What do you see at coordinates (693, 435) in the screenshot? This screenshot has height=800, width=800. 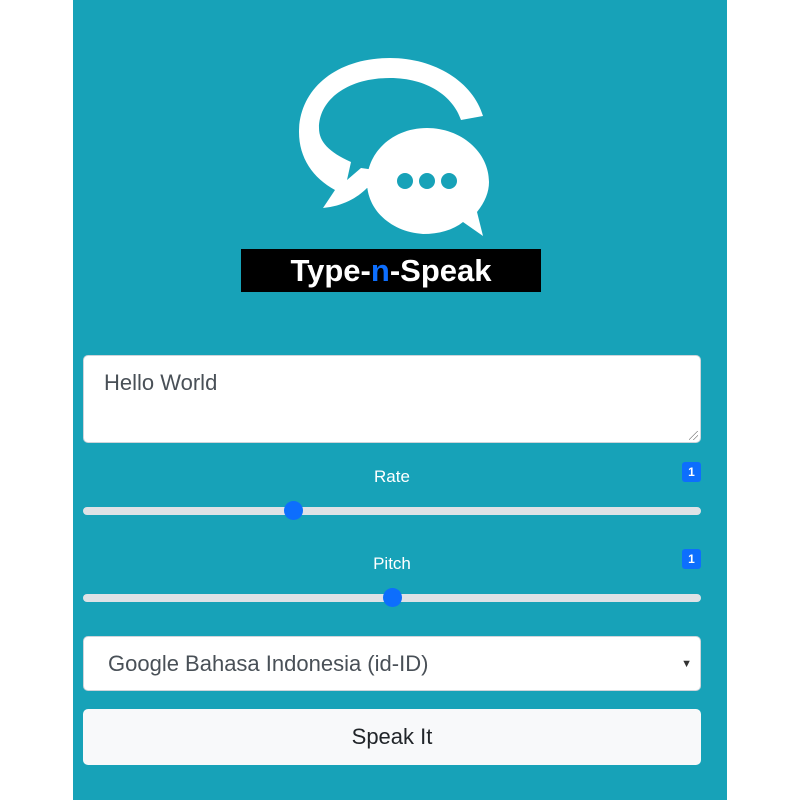 I see `resize-handle` at bounding box center [693, 435].